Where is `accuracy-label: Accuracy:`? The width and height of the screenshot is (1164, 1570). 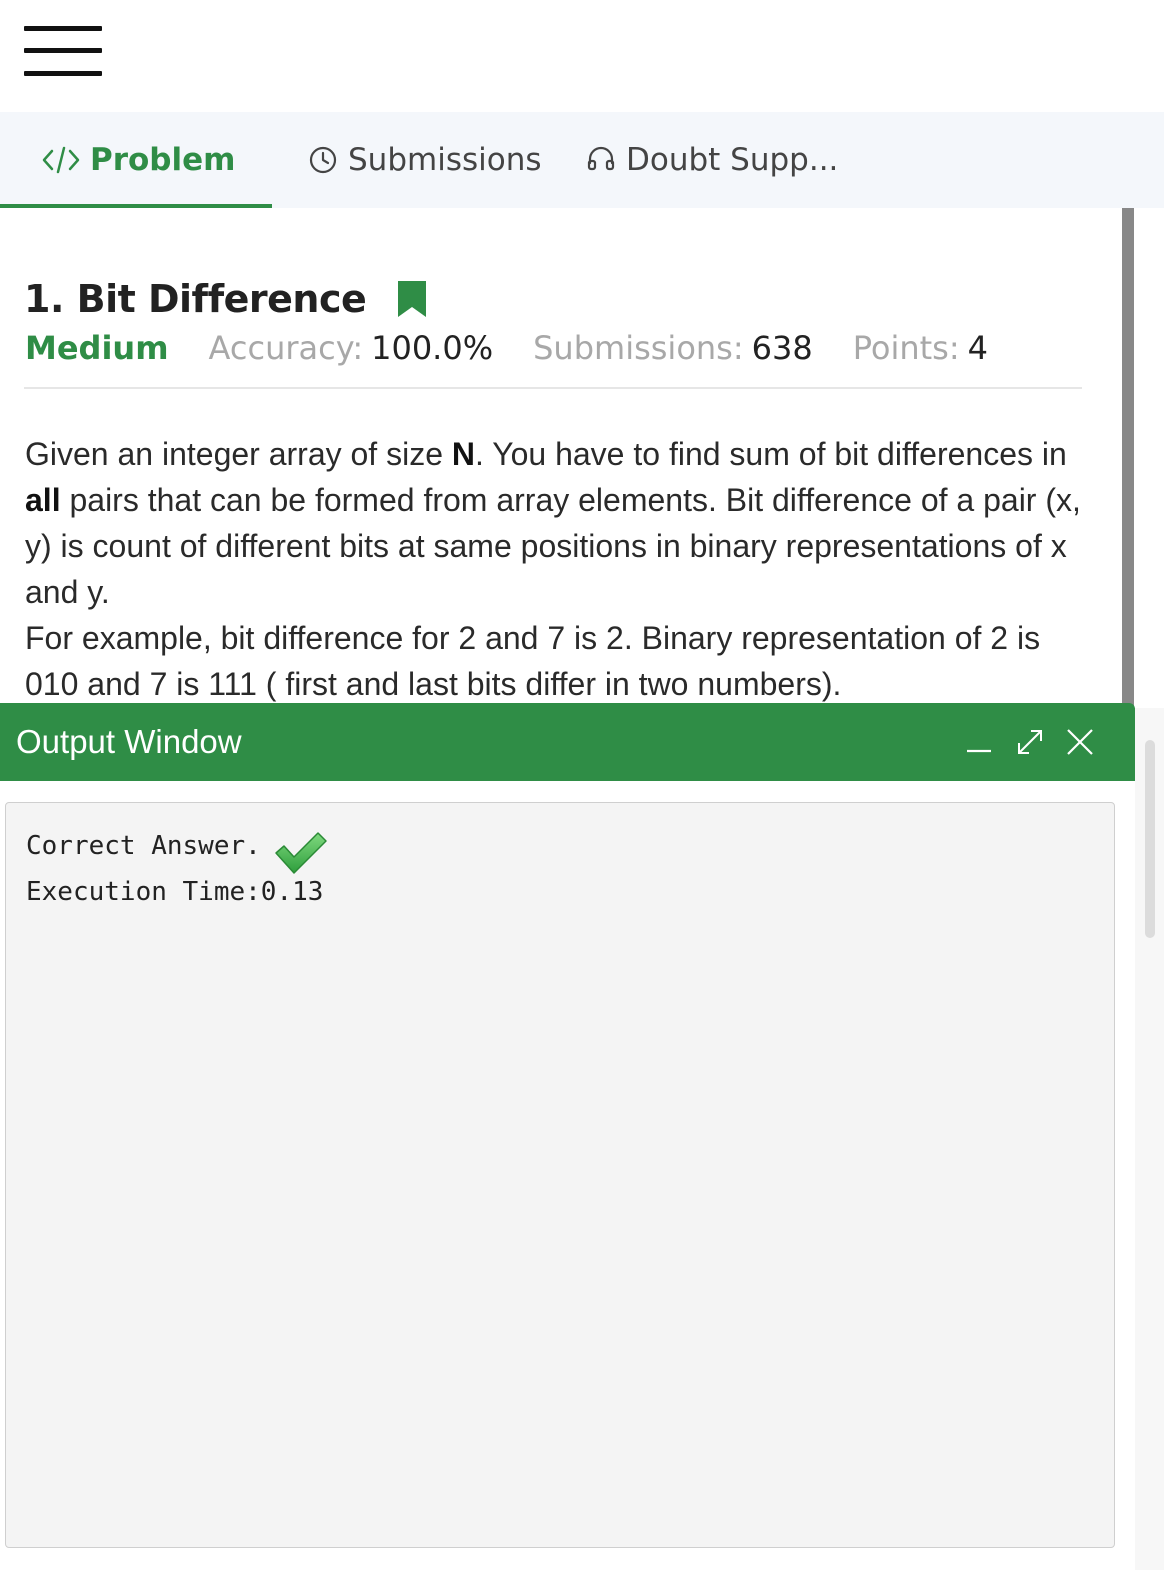 accuracy-label: Accuracy: is located at coordinates (286, 348).